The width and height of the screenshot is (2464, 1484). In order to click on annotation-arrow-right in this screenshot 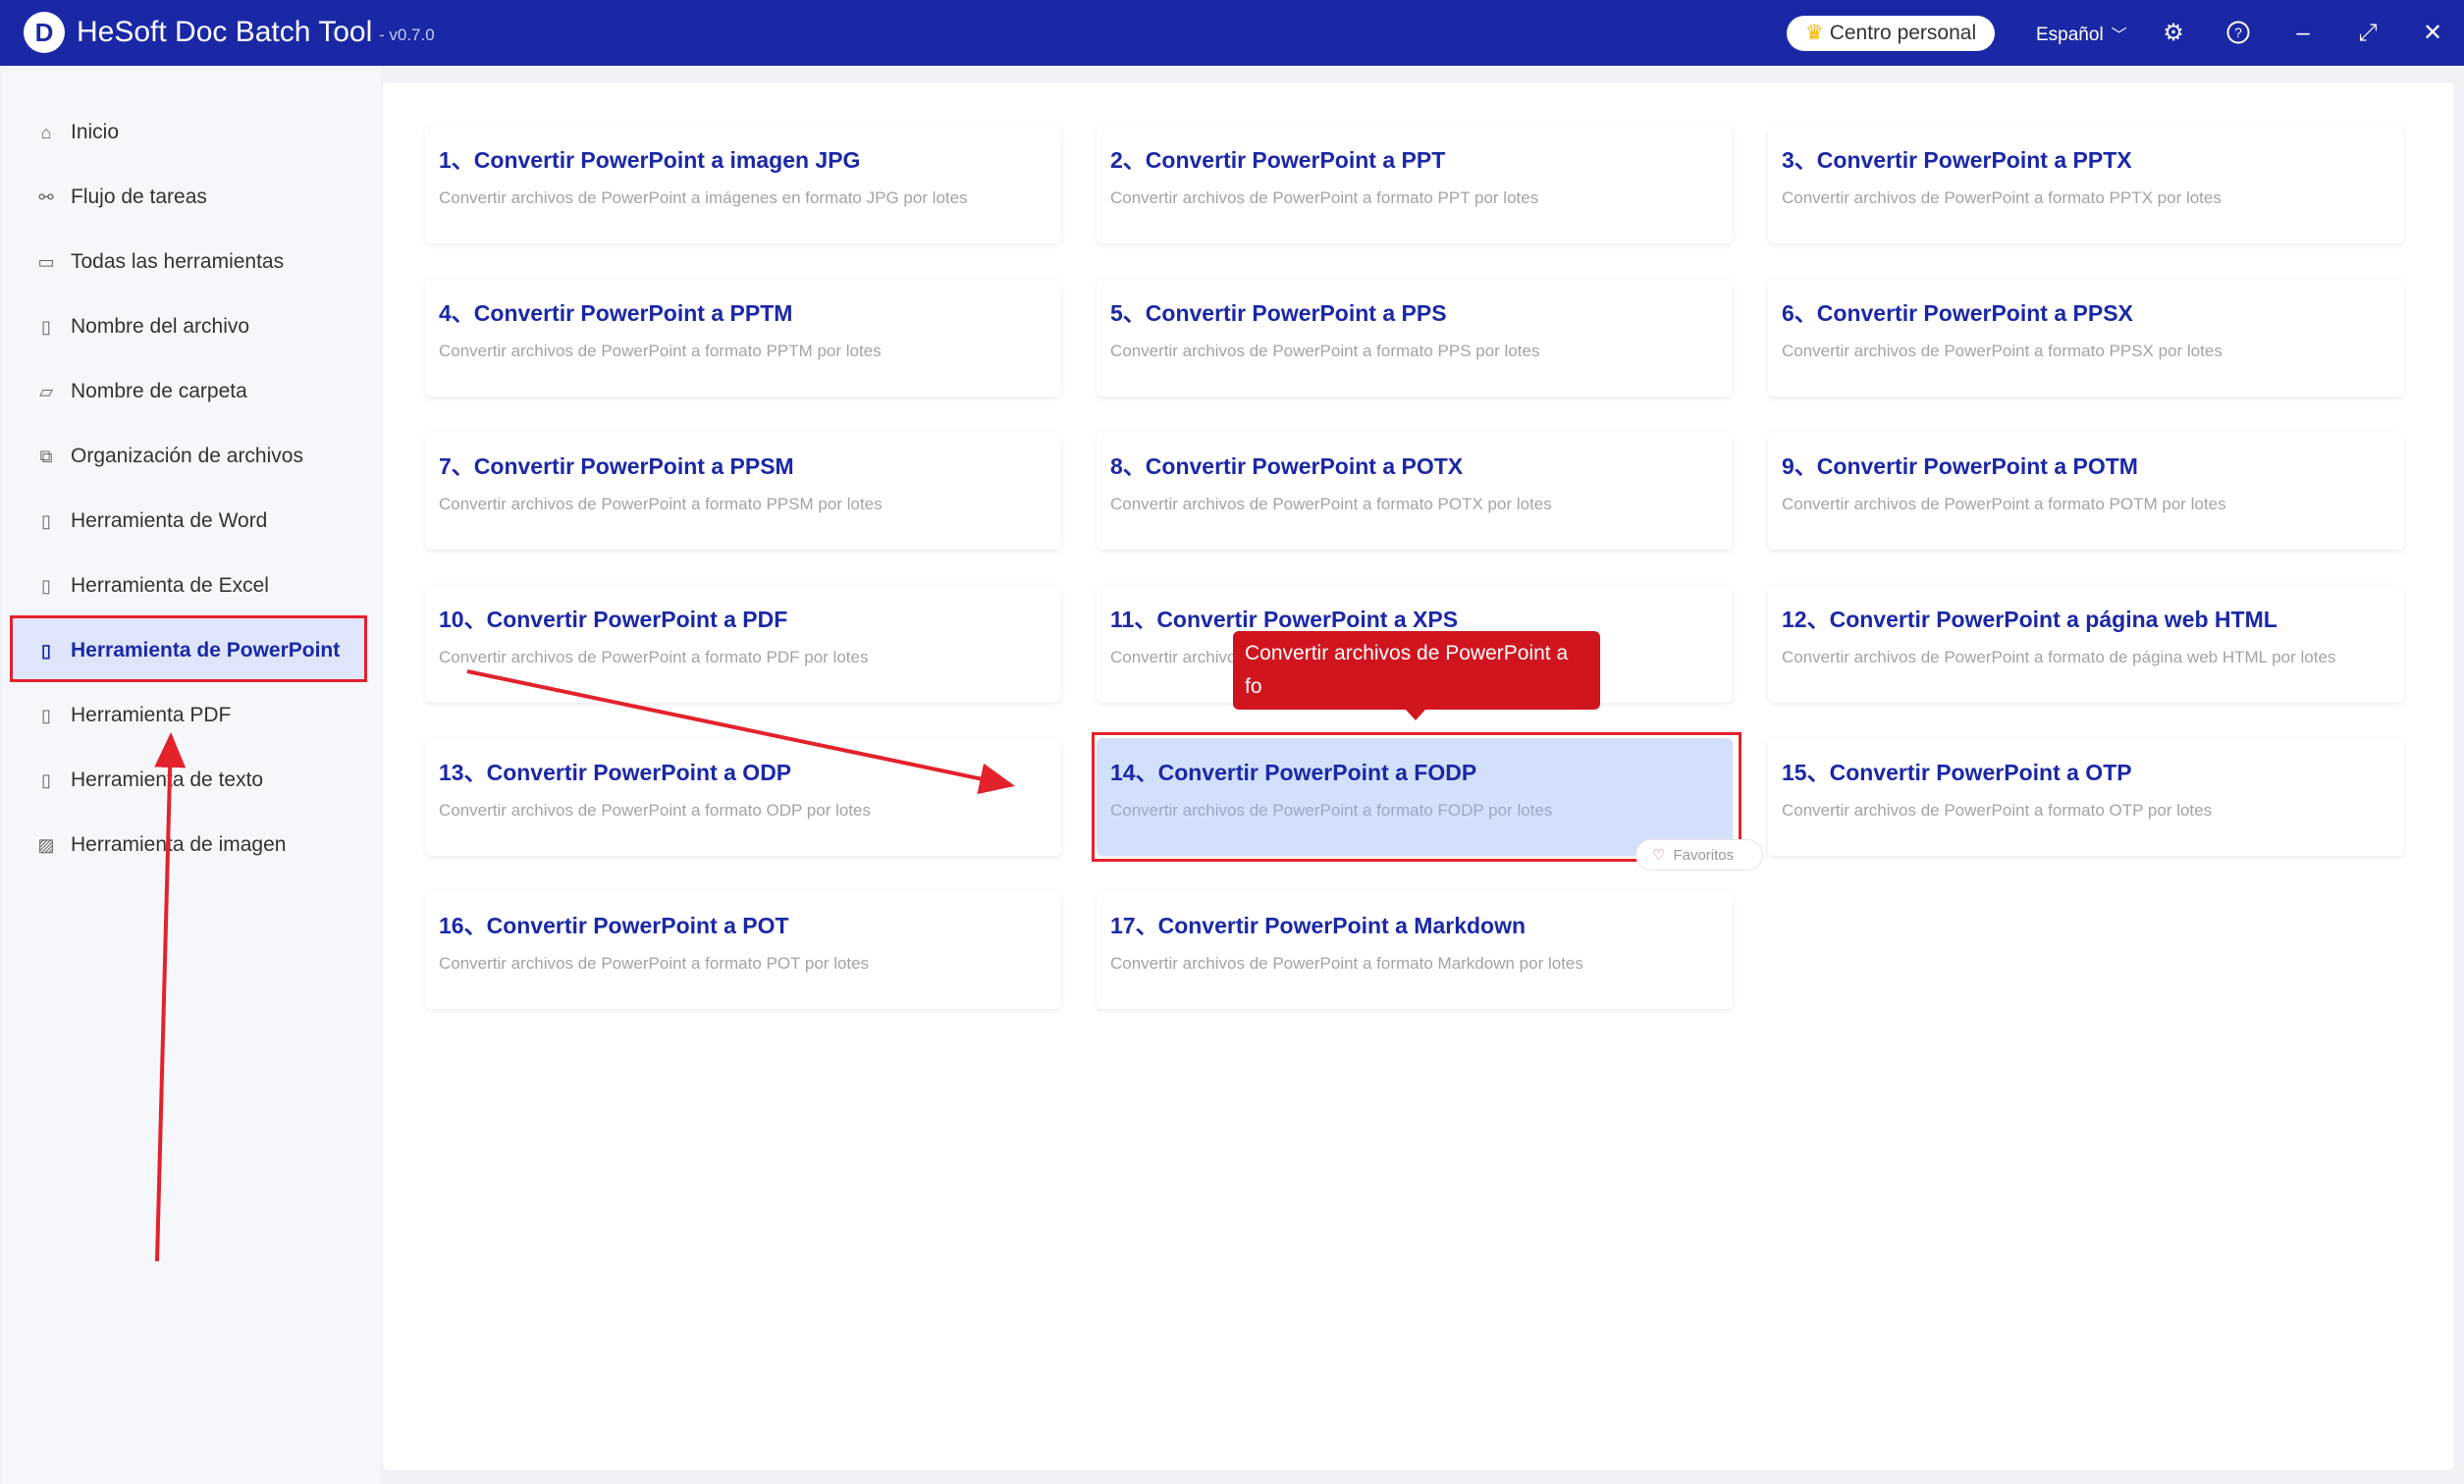, I will do `click(740, 732)`.